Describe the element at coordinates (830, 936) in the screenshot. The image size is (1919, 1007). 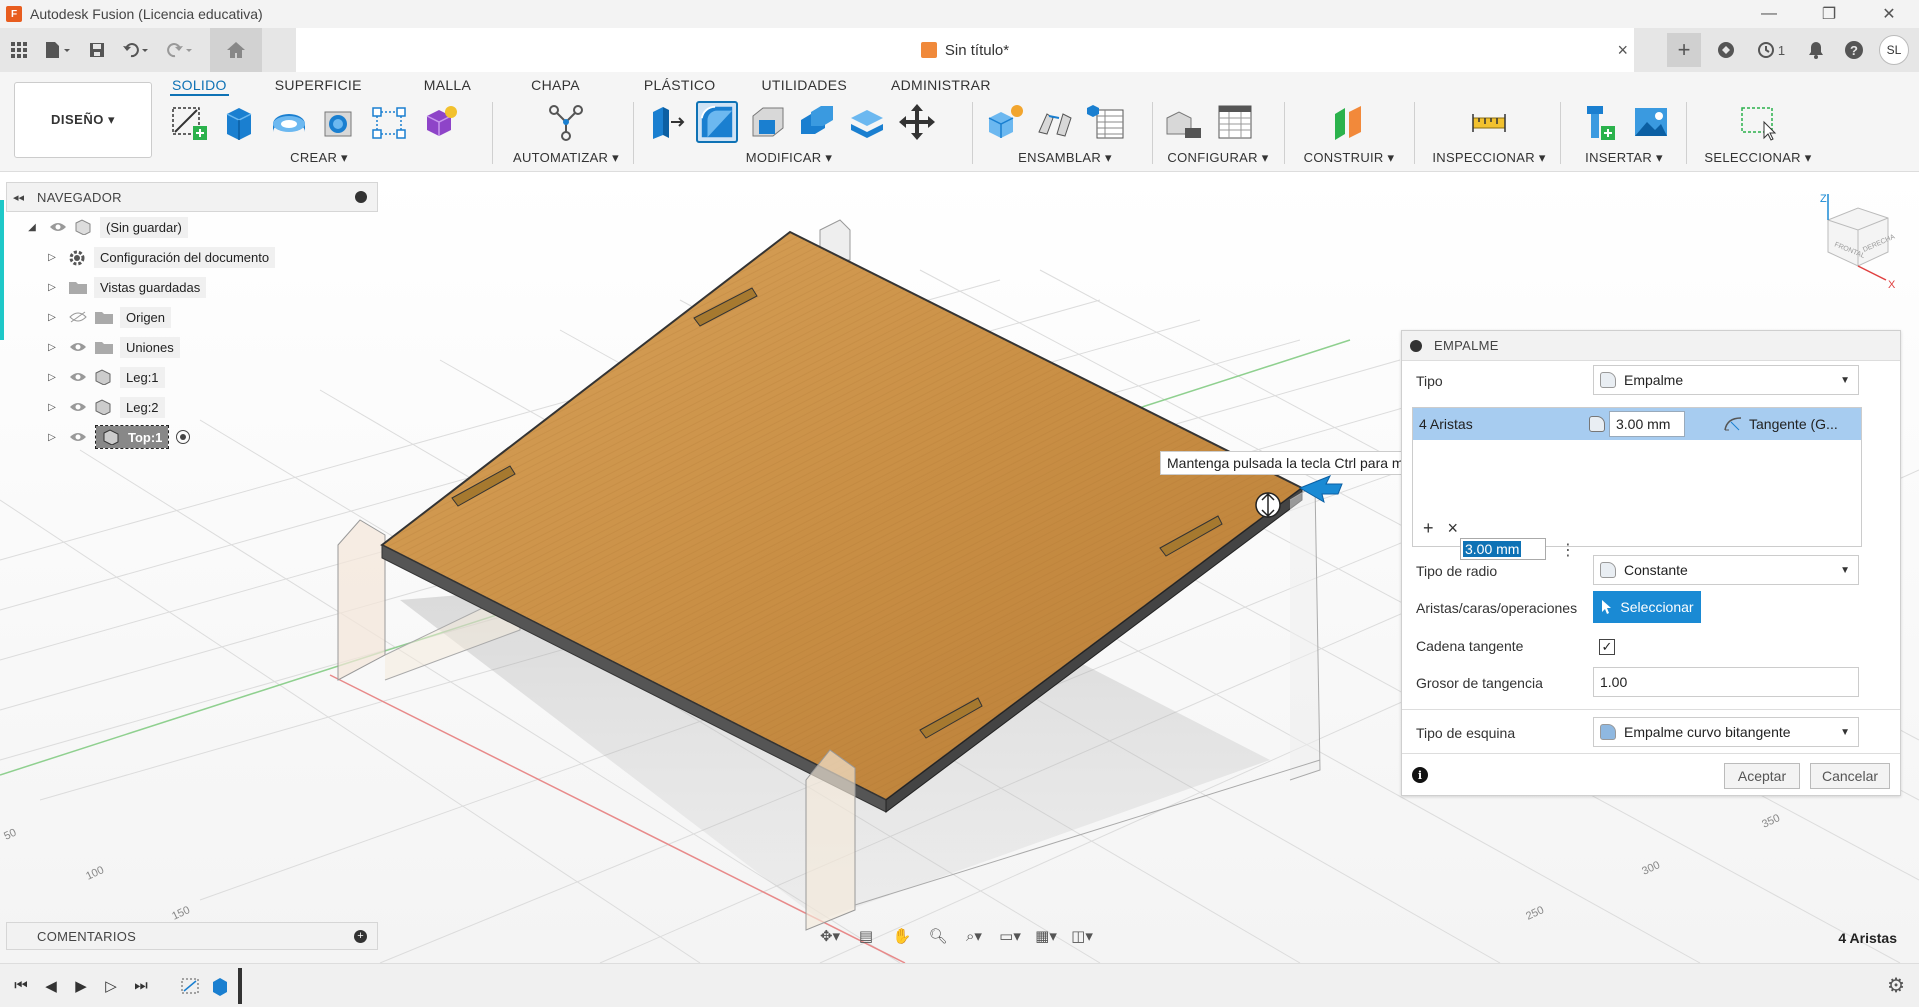
I see `orbit-icon: ✥▾` at that location.